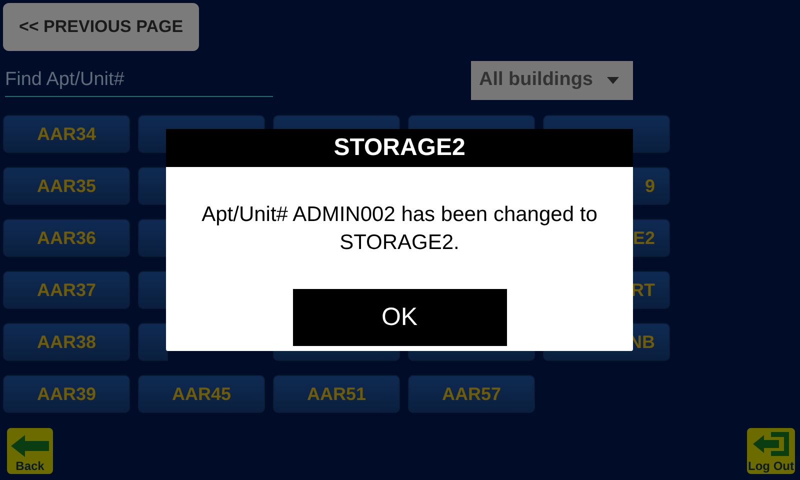 The image size is (800, 480). I want to click on building-dropdown: All buildings, so click(552, 80).